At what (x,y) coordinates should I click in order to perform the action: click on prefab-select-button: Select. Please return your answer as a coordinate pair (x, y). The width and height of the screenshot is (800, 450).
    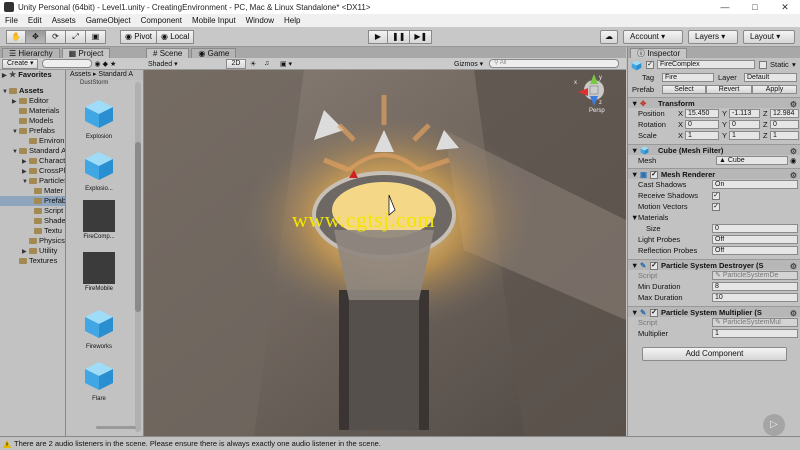
    Looking at the image, I should click on (684, 89).